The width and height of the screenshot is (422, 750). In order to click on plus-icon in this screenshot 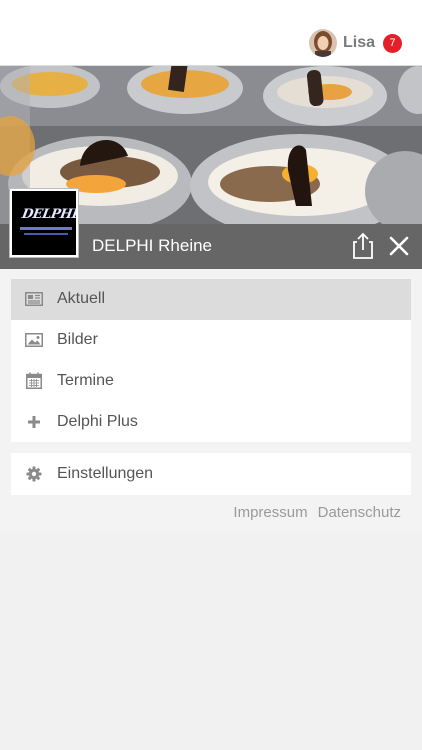, I will do `click(34, 422)`.